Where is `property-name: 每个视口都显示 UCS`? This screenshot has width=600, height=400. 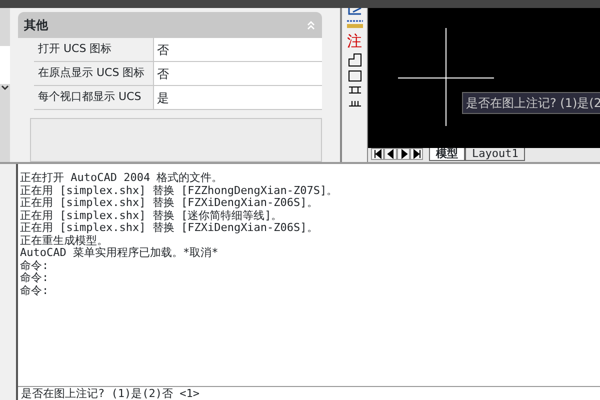
property-name: 每个视口都显示 UCS is located at coordinates (94, 97).